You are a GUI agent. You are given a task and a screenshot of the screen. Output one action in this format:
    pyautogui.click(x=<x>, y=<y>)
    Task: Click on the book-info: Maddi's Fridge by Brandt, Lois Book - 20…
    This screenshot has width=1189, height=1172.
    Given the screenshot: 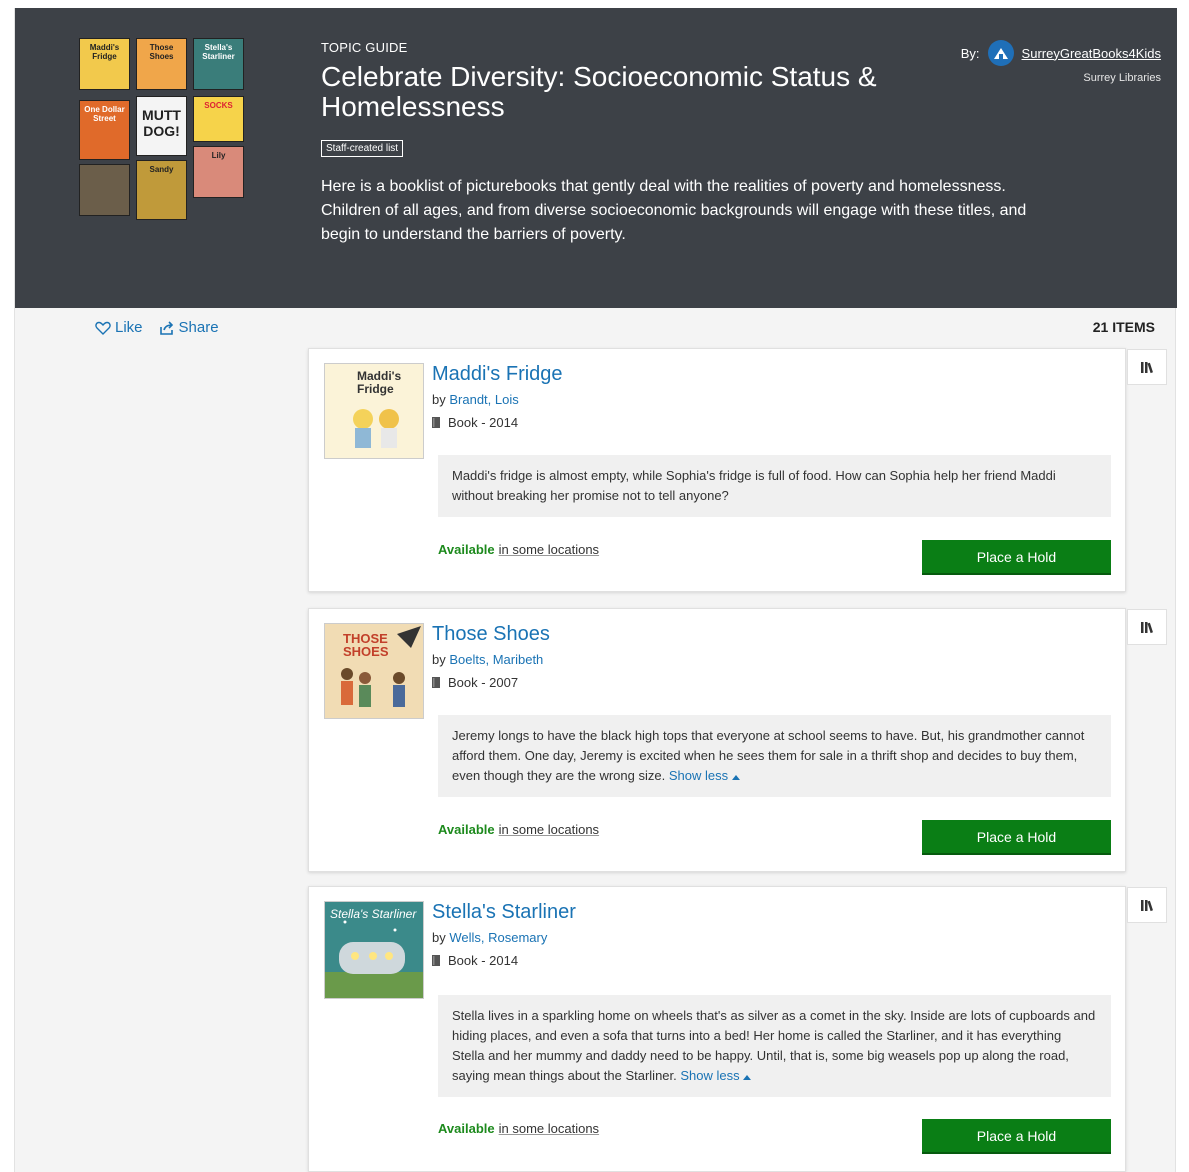 What is the action you would take?
    pyautogui.click(x=771, y=396)
    